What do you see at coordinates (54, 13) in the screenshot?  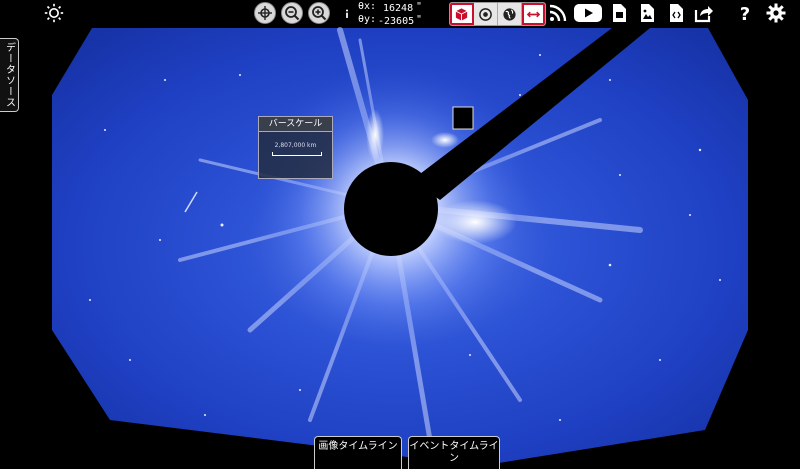 I see `sun-outline-icon` at bounding box center [54, 13].